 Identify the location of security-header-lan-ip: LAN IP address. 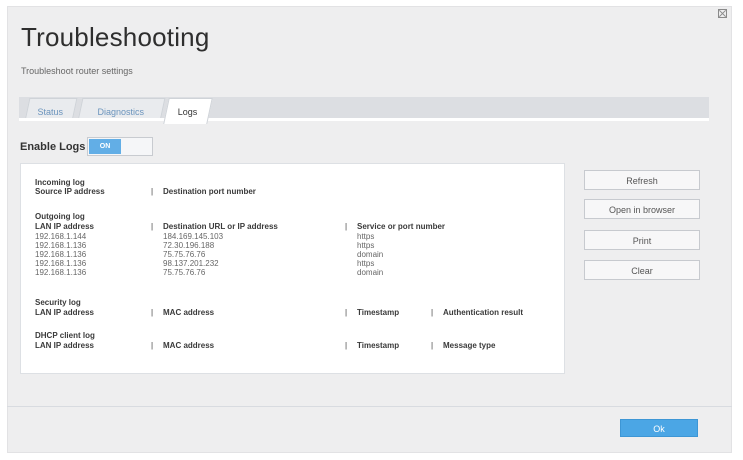
(64, 312).